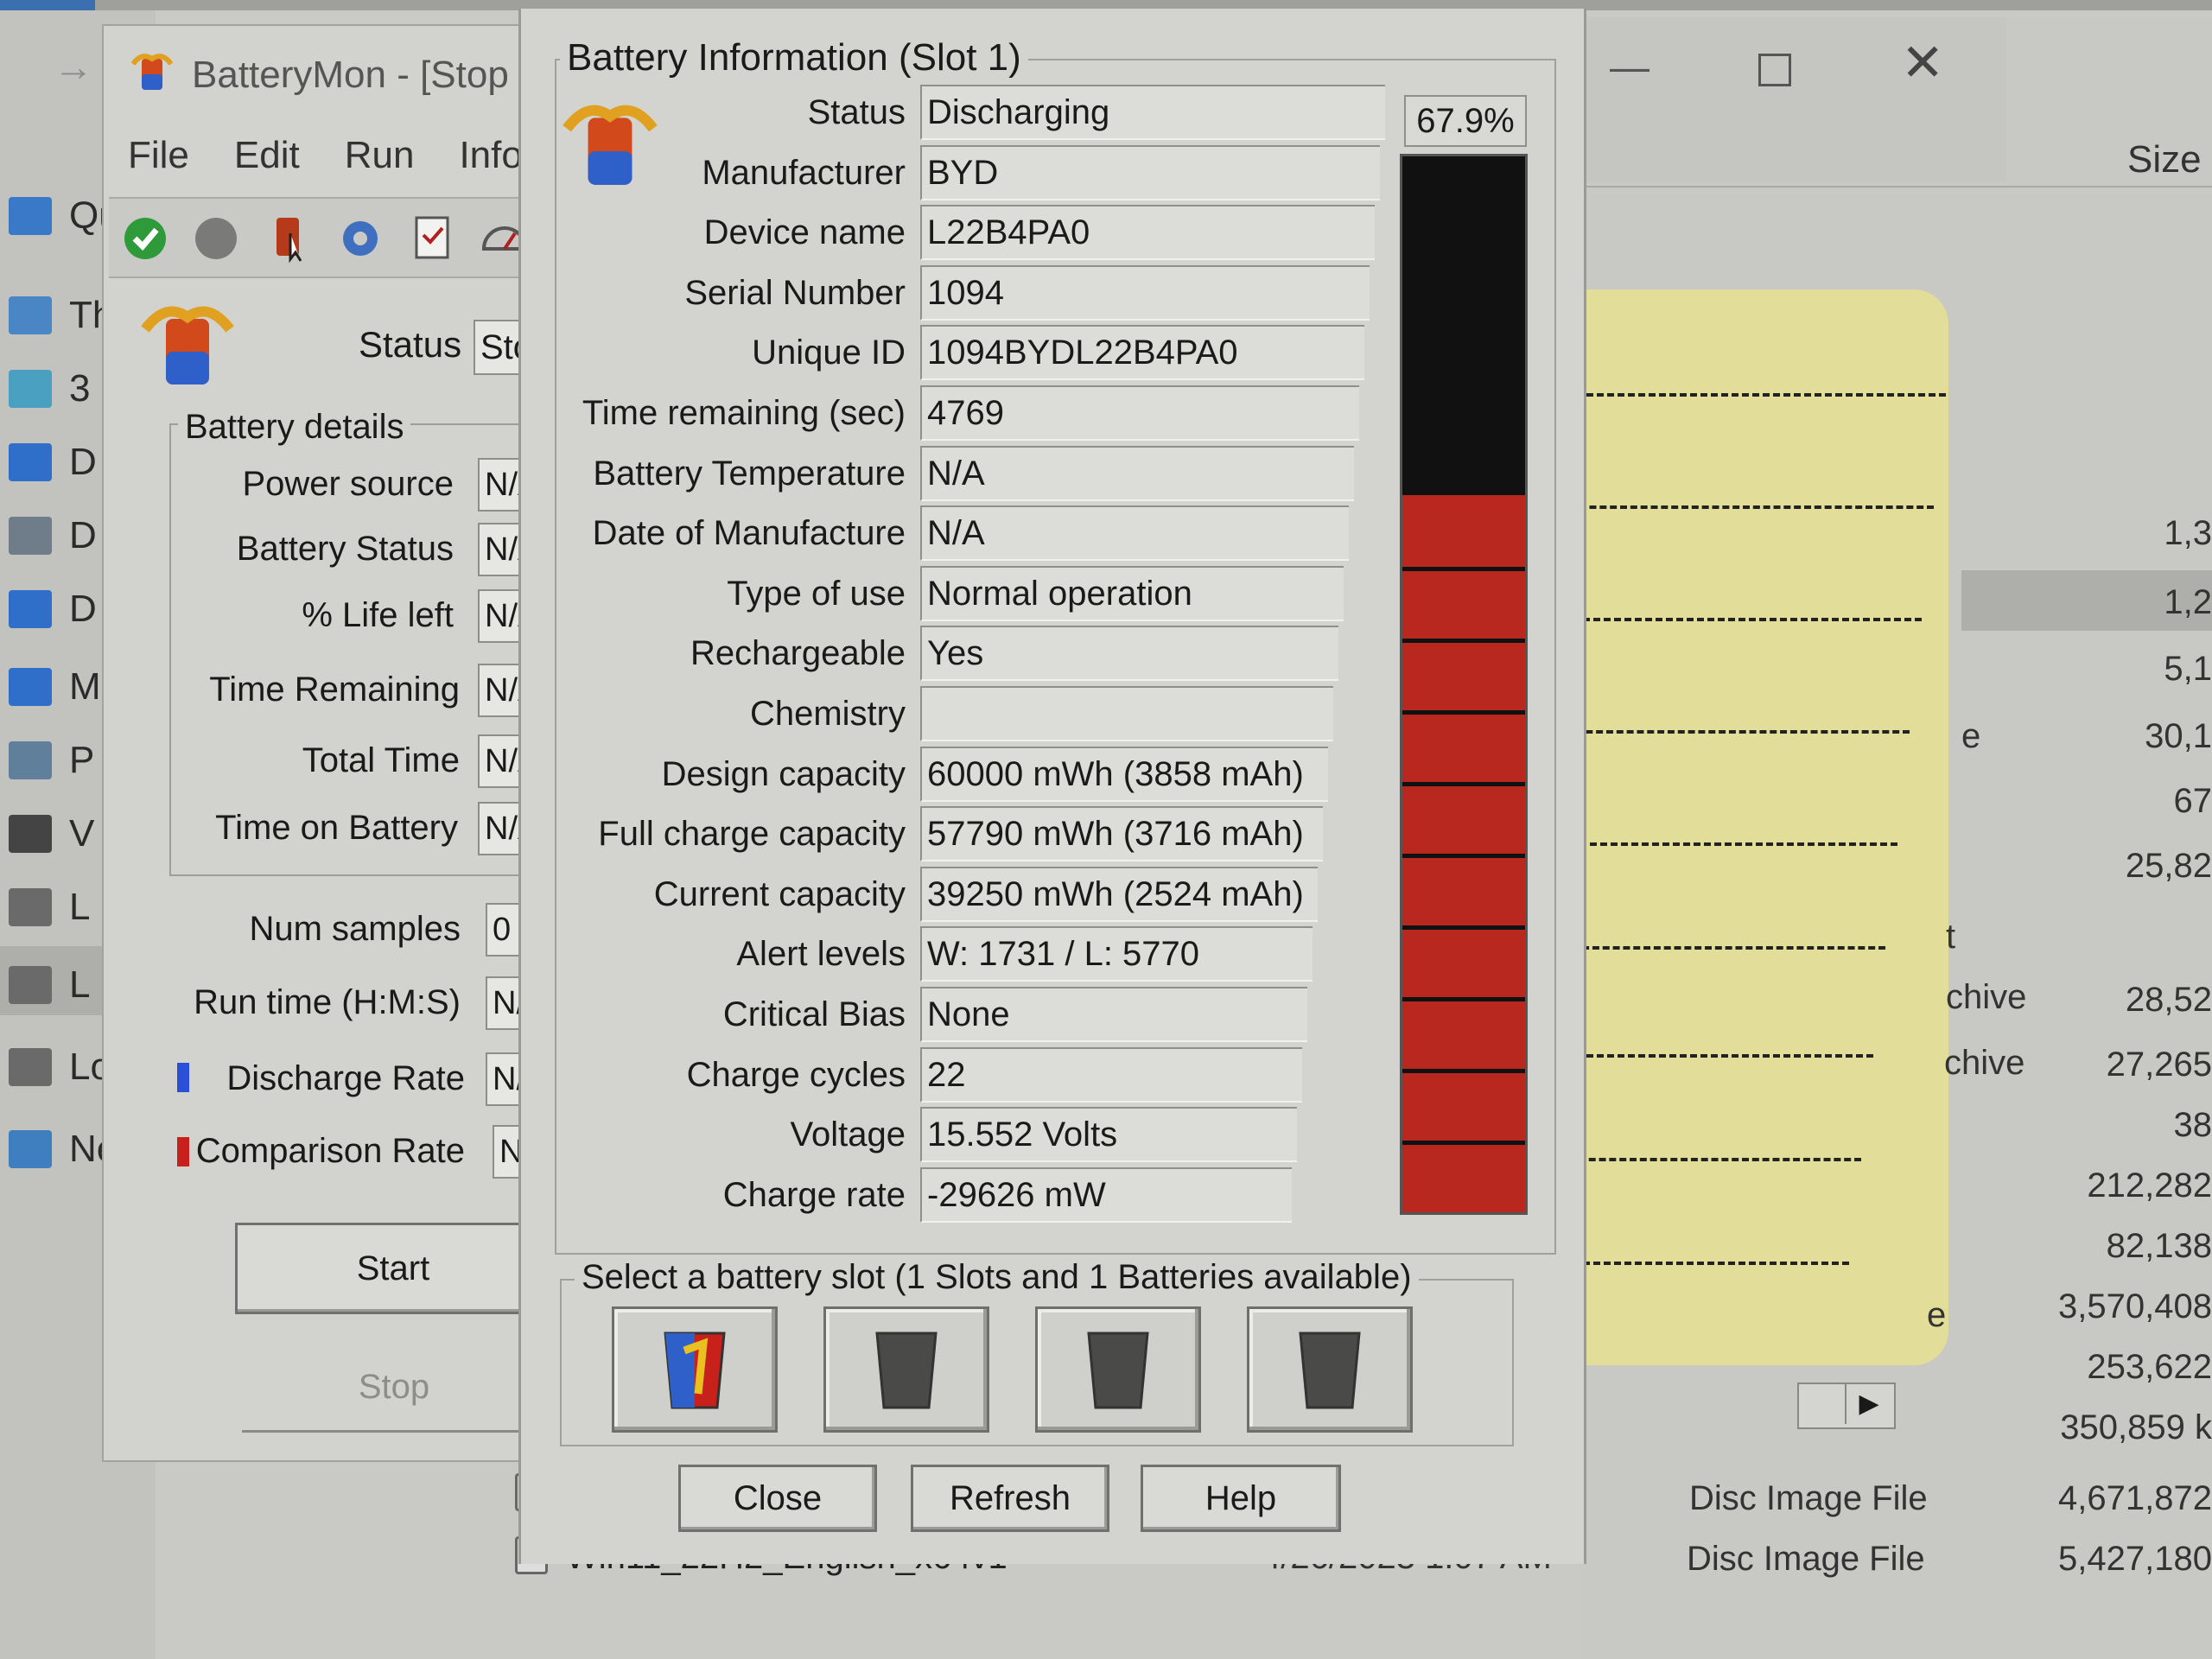 The image size is (2212, 1659). I want to click on file-type-cell: t, so click(1951, 937).